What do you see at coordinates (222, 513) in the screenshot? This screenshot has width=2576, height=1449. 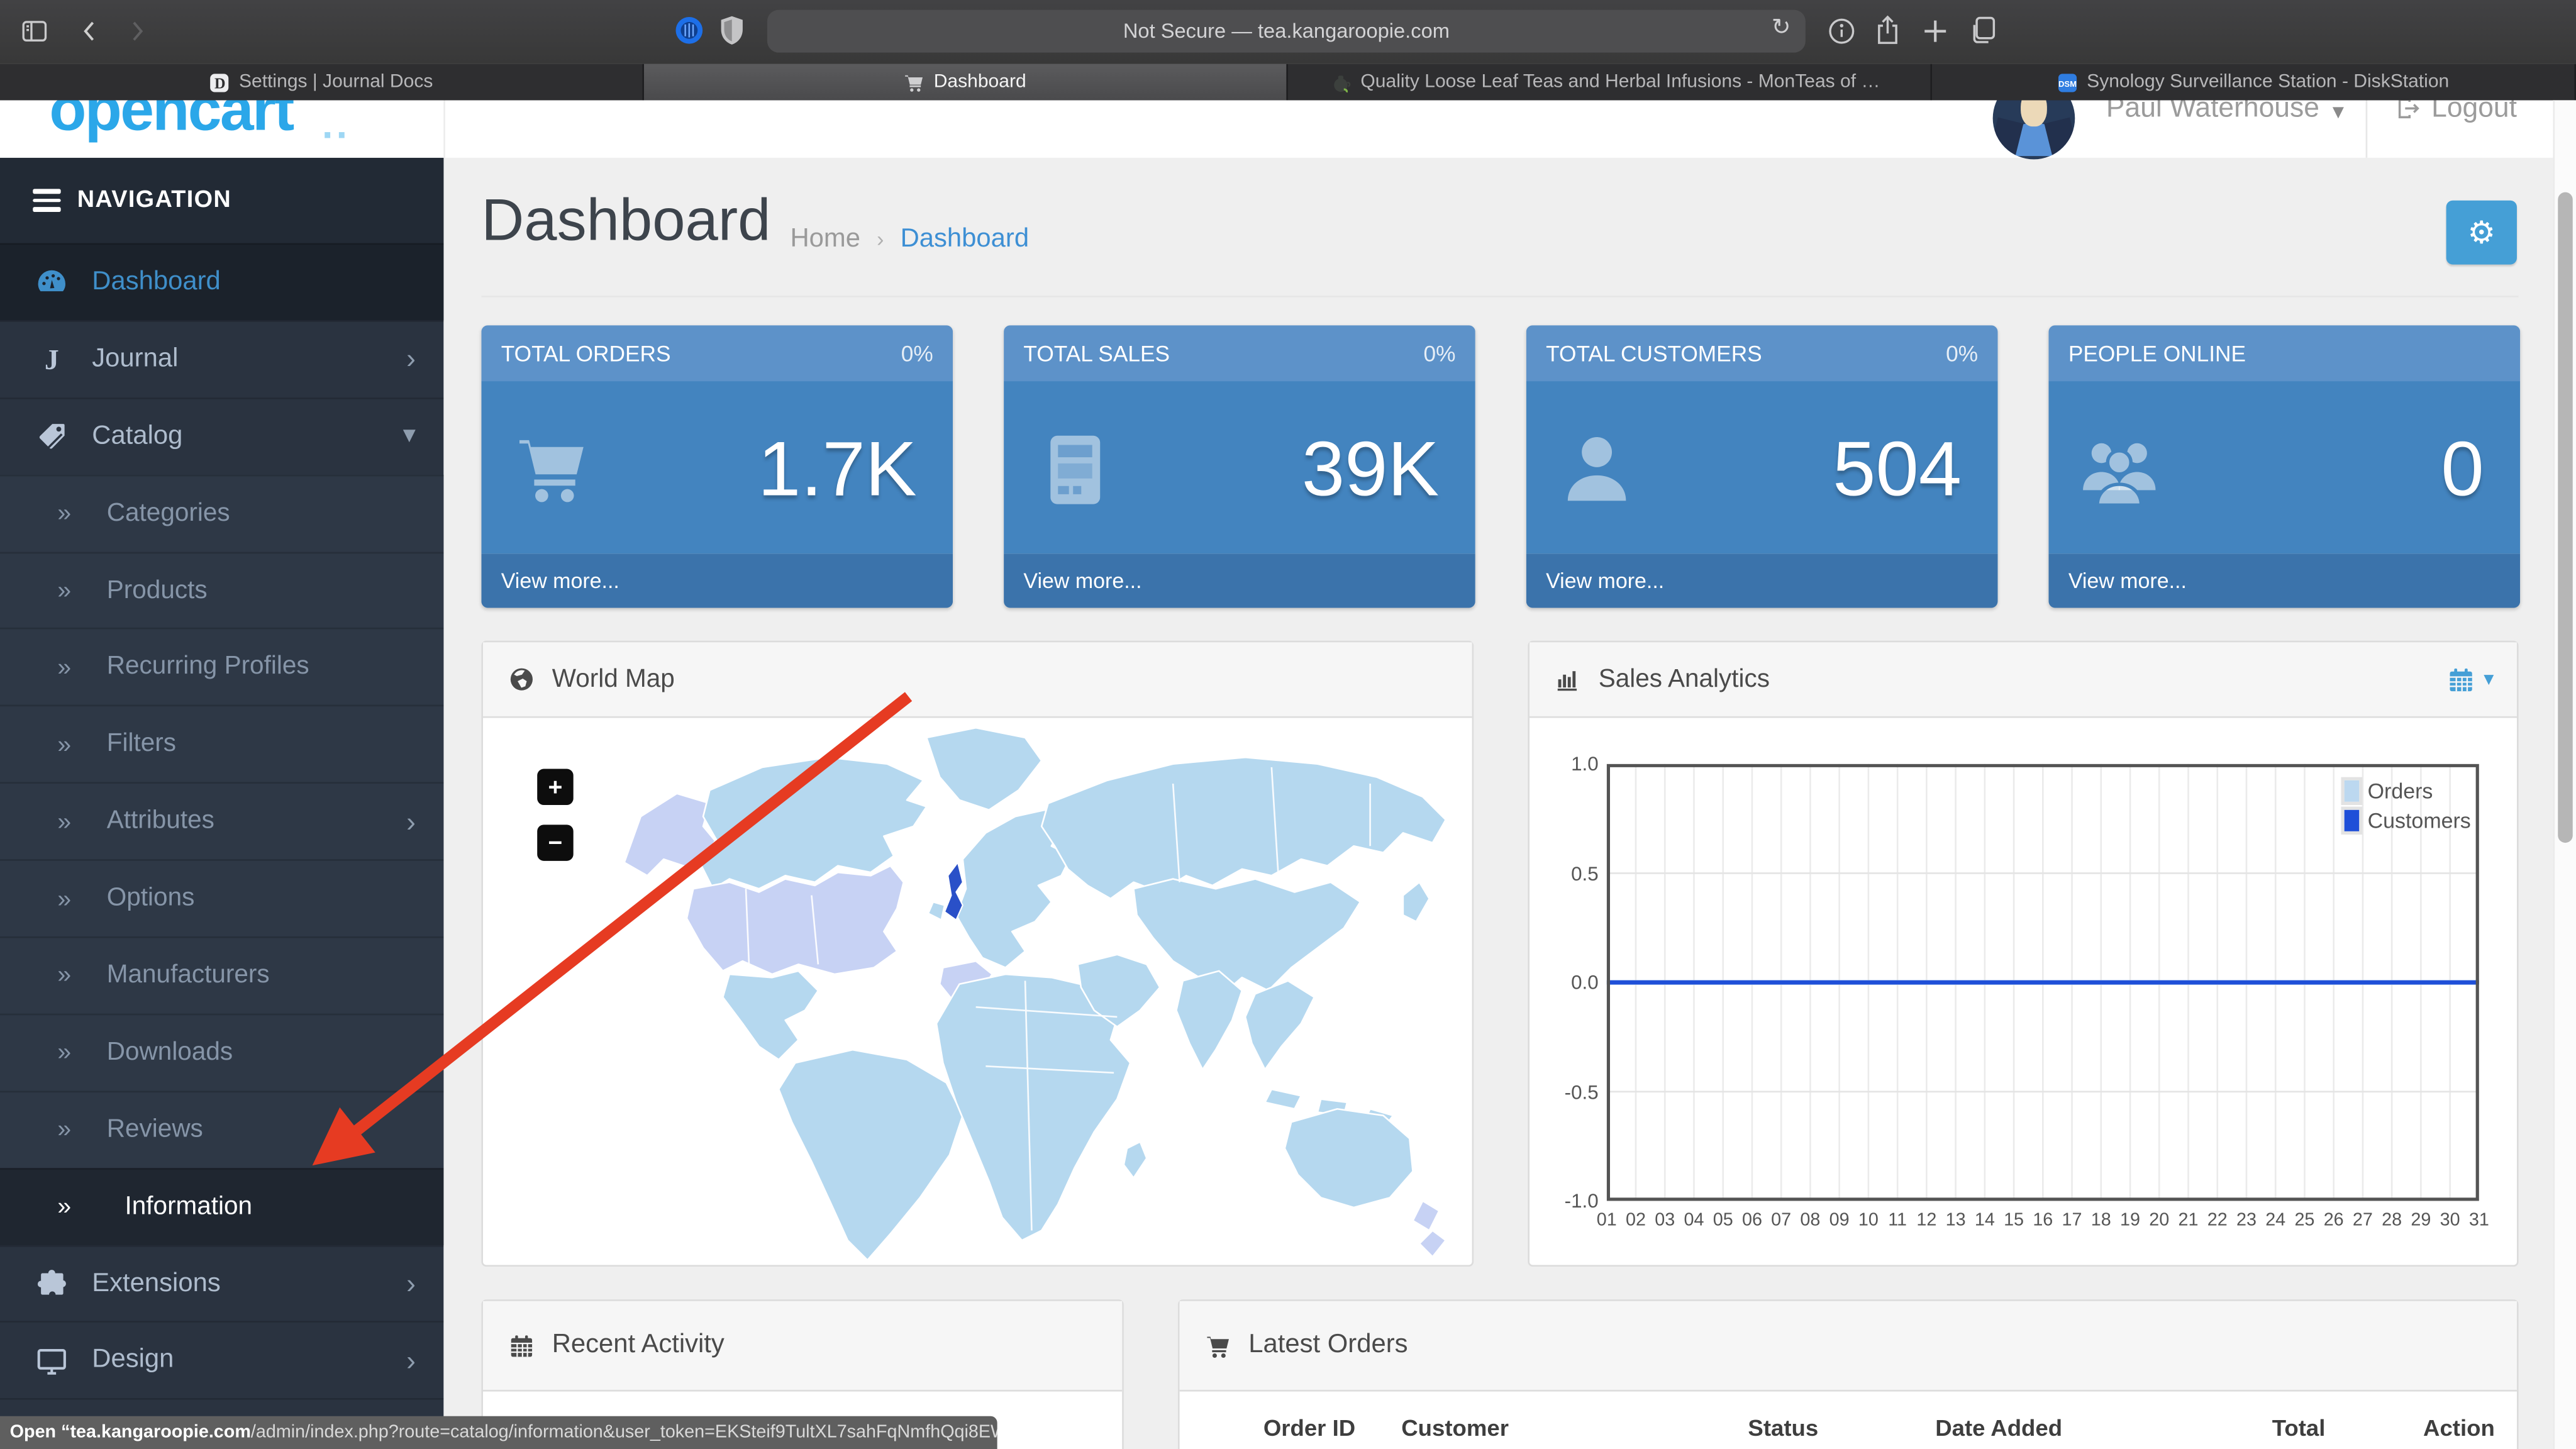 I see `sidebar-item-categories: » Categories` at bounding box center [222, 513].